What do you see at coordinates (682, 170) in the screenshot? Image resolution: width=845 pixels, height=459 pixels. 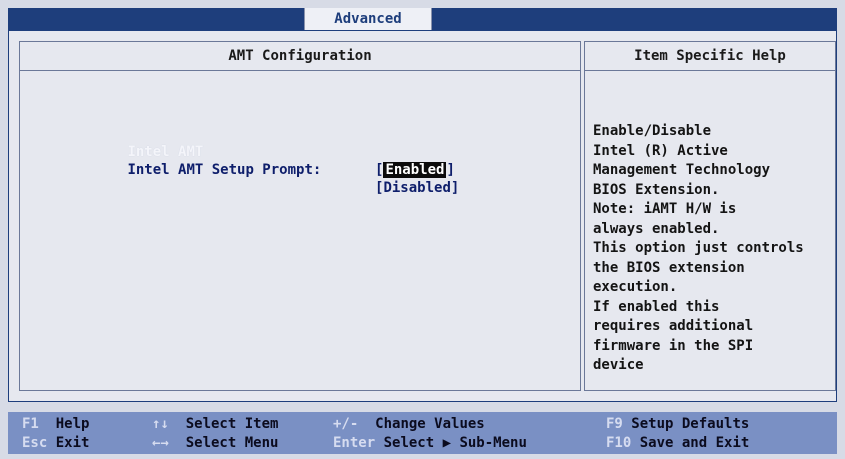 I see `help-line: Management Technology` at bounding box center [682, 170].